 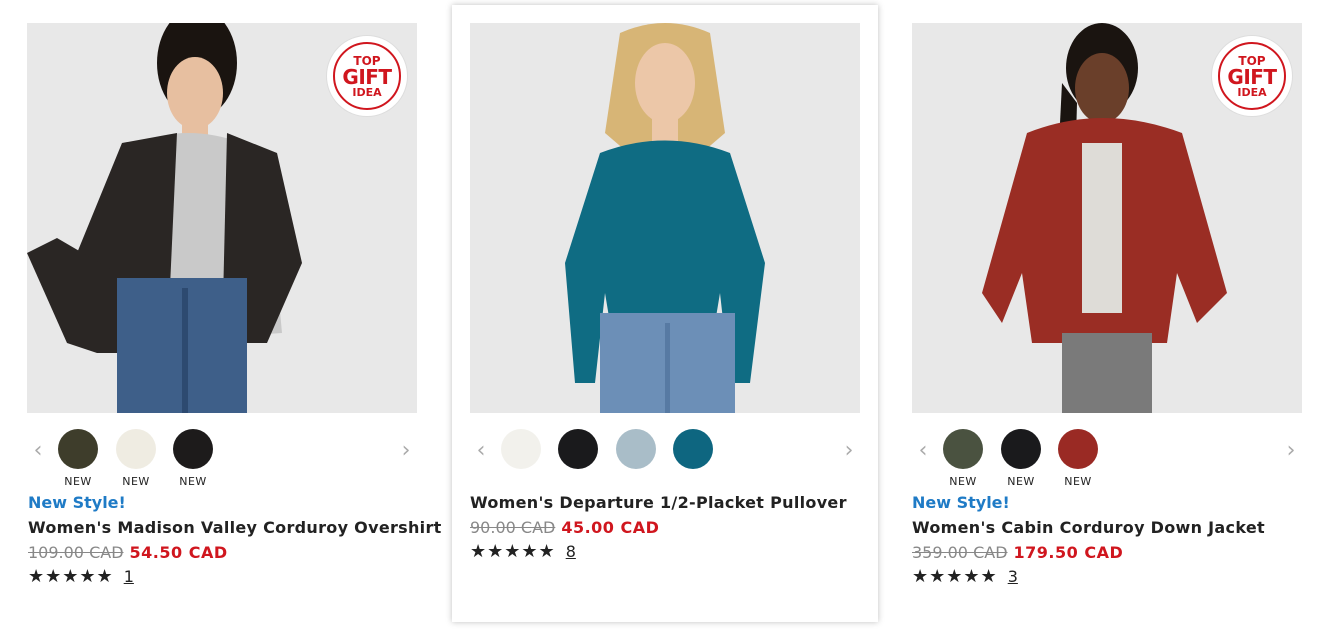 What do you see at coordinates (658, 502) in the screenshot?
I see `product-name: Women's Departure 1/2-Placket Pullover` at bounding box center [658, 502].